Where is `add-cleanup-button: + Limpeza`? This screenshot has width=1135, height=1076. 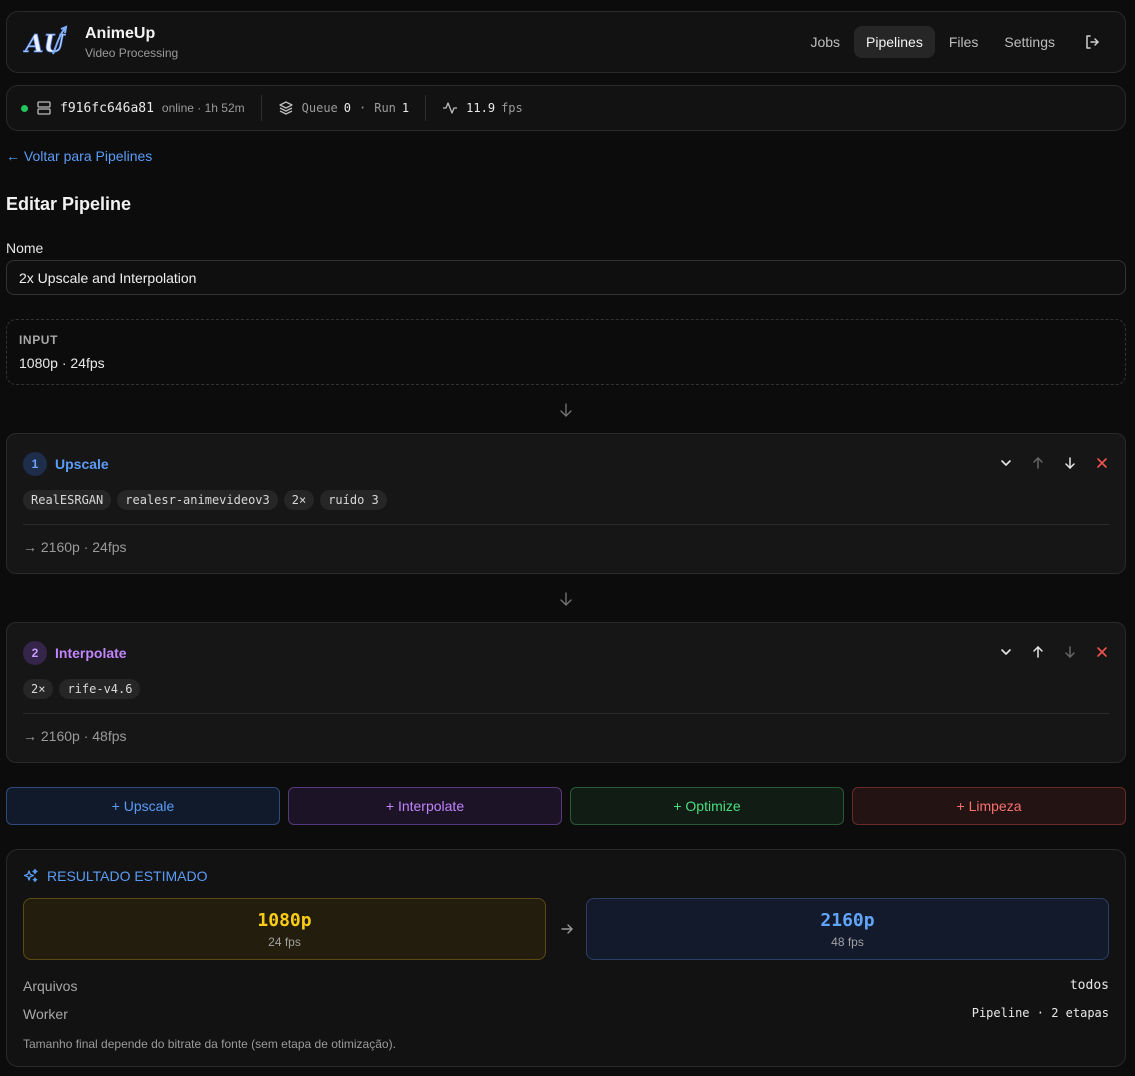
add-cleanup-button: + Limpeza is located at coordinates (989, 806).